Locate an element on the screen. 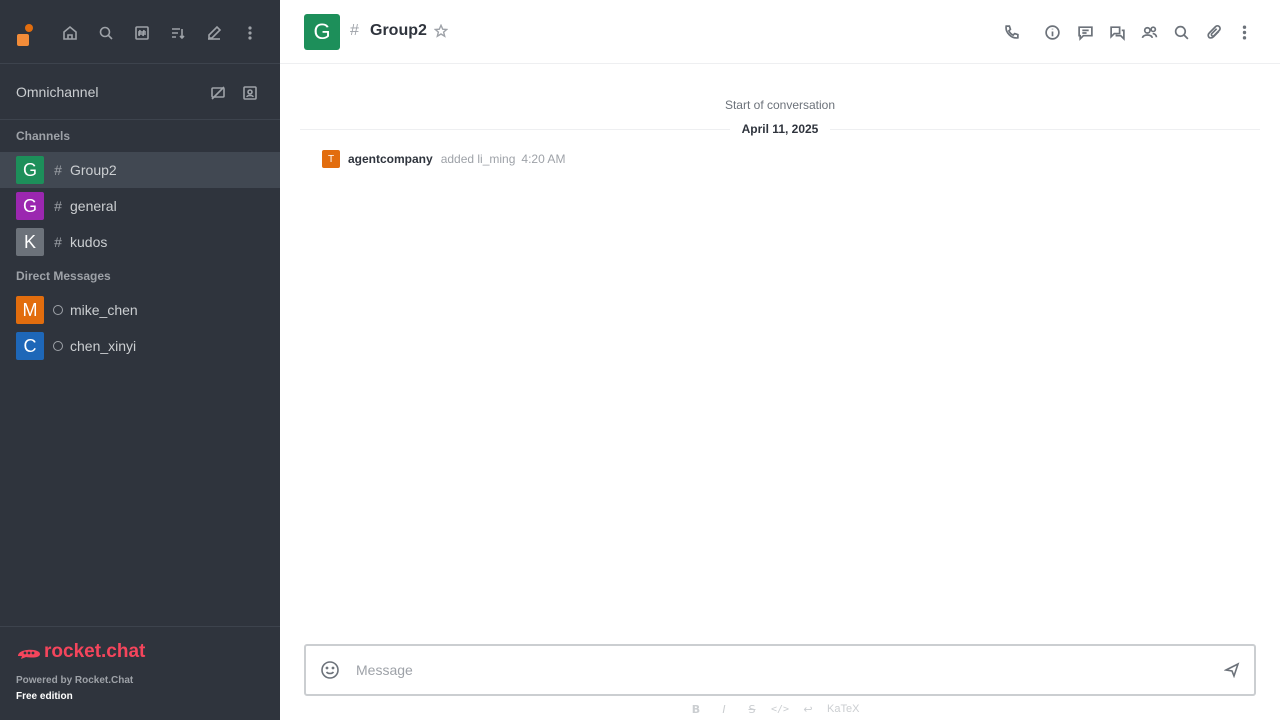 This screenshot has height=720, width=1280. more-options-button is located at coordinates (250, 33).